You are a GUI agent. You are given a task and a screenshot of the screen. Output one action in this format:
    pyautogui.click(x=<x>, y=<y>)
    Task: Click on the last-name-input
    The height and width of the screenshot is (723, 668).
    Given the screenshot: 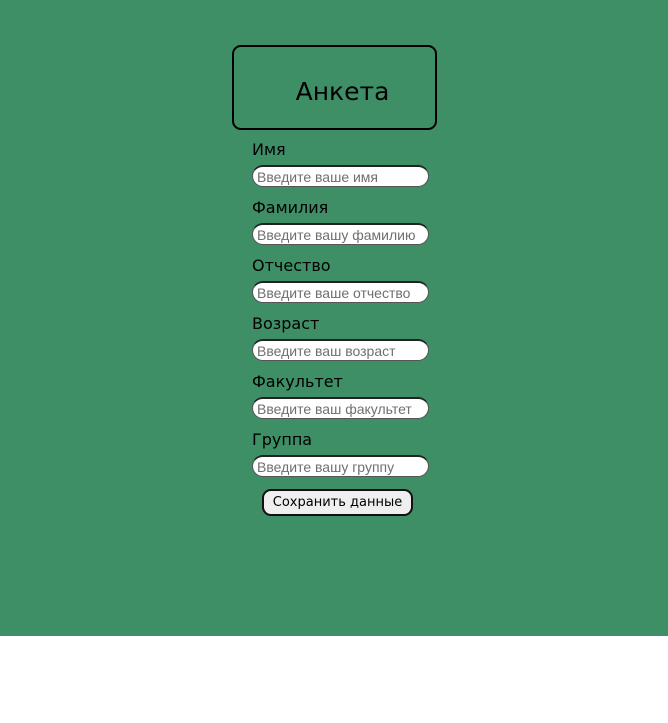 What is the action you would take?
    pyautogui.click(x=340, y=234)
    